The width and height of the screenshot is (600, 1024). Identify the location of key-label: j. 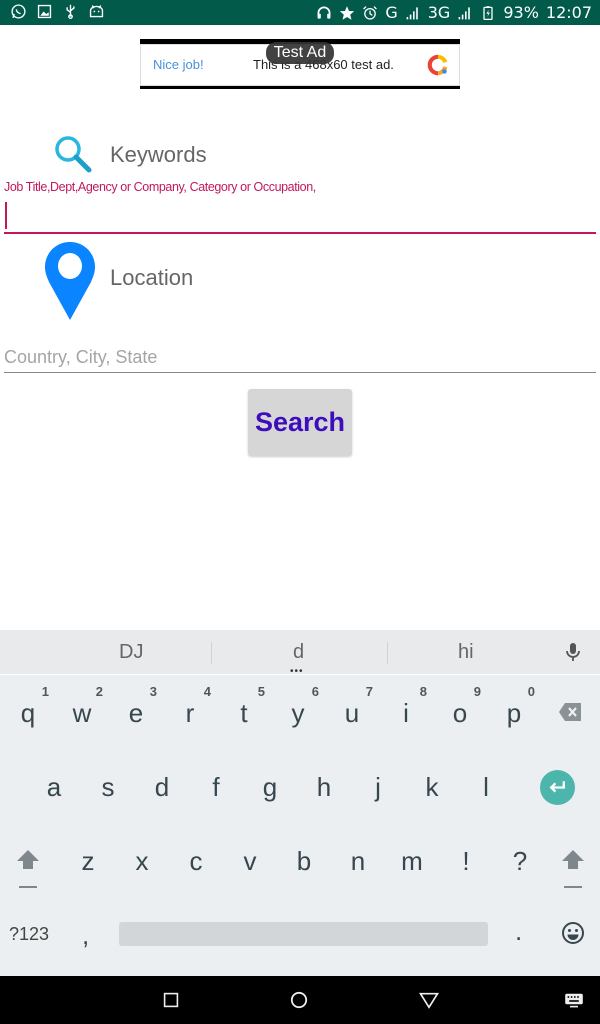
(378, 787).